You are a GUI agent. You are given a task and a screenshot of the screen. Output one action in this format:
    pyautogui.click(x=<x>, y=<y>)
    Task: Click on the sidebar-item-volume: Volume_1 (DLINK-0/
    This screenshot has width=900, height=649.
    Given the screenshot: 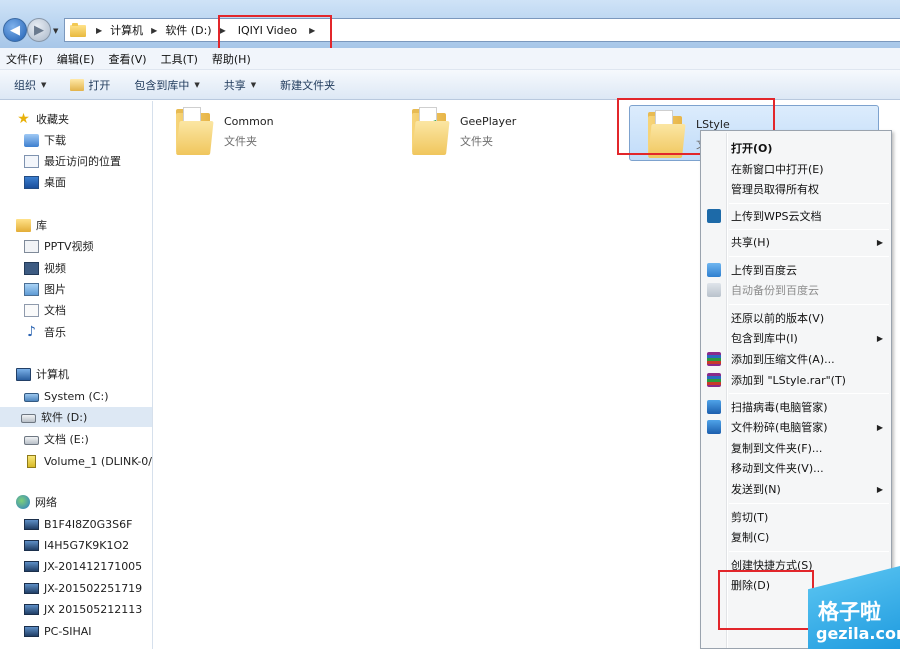 What is the action you would take?
    pyautogui.click(x=88, y=461)
    